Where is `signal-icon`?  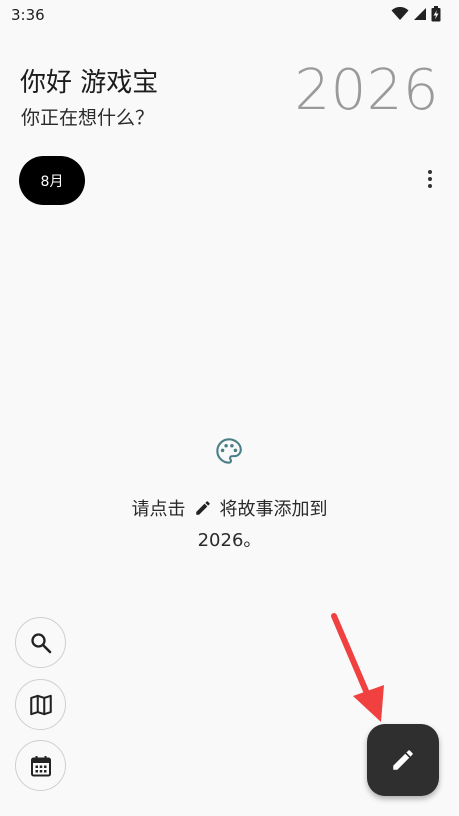 signal-icon is located at coordinates (420, 14).